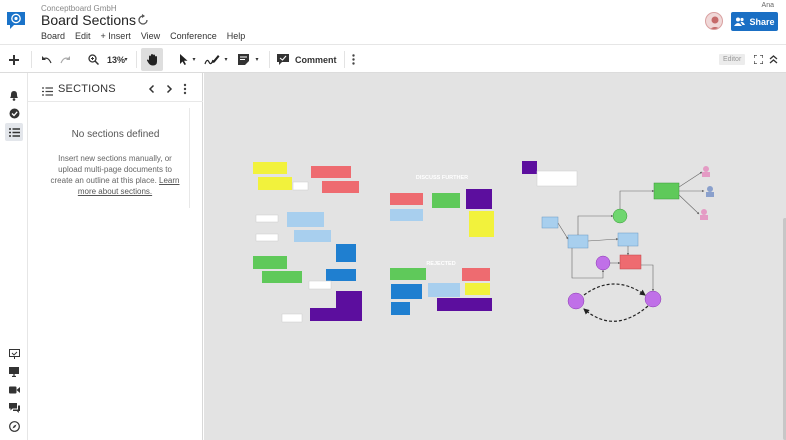 This screenshot has width=786, height=440. I want to click on screen-share-button, so click(14, 372).